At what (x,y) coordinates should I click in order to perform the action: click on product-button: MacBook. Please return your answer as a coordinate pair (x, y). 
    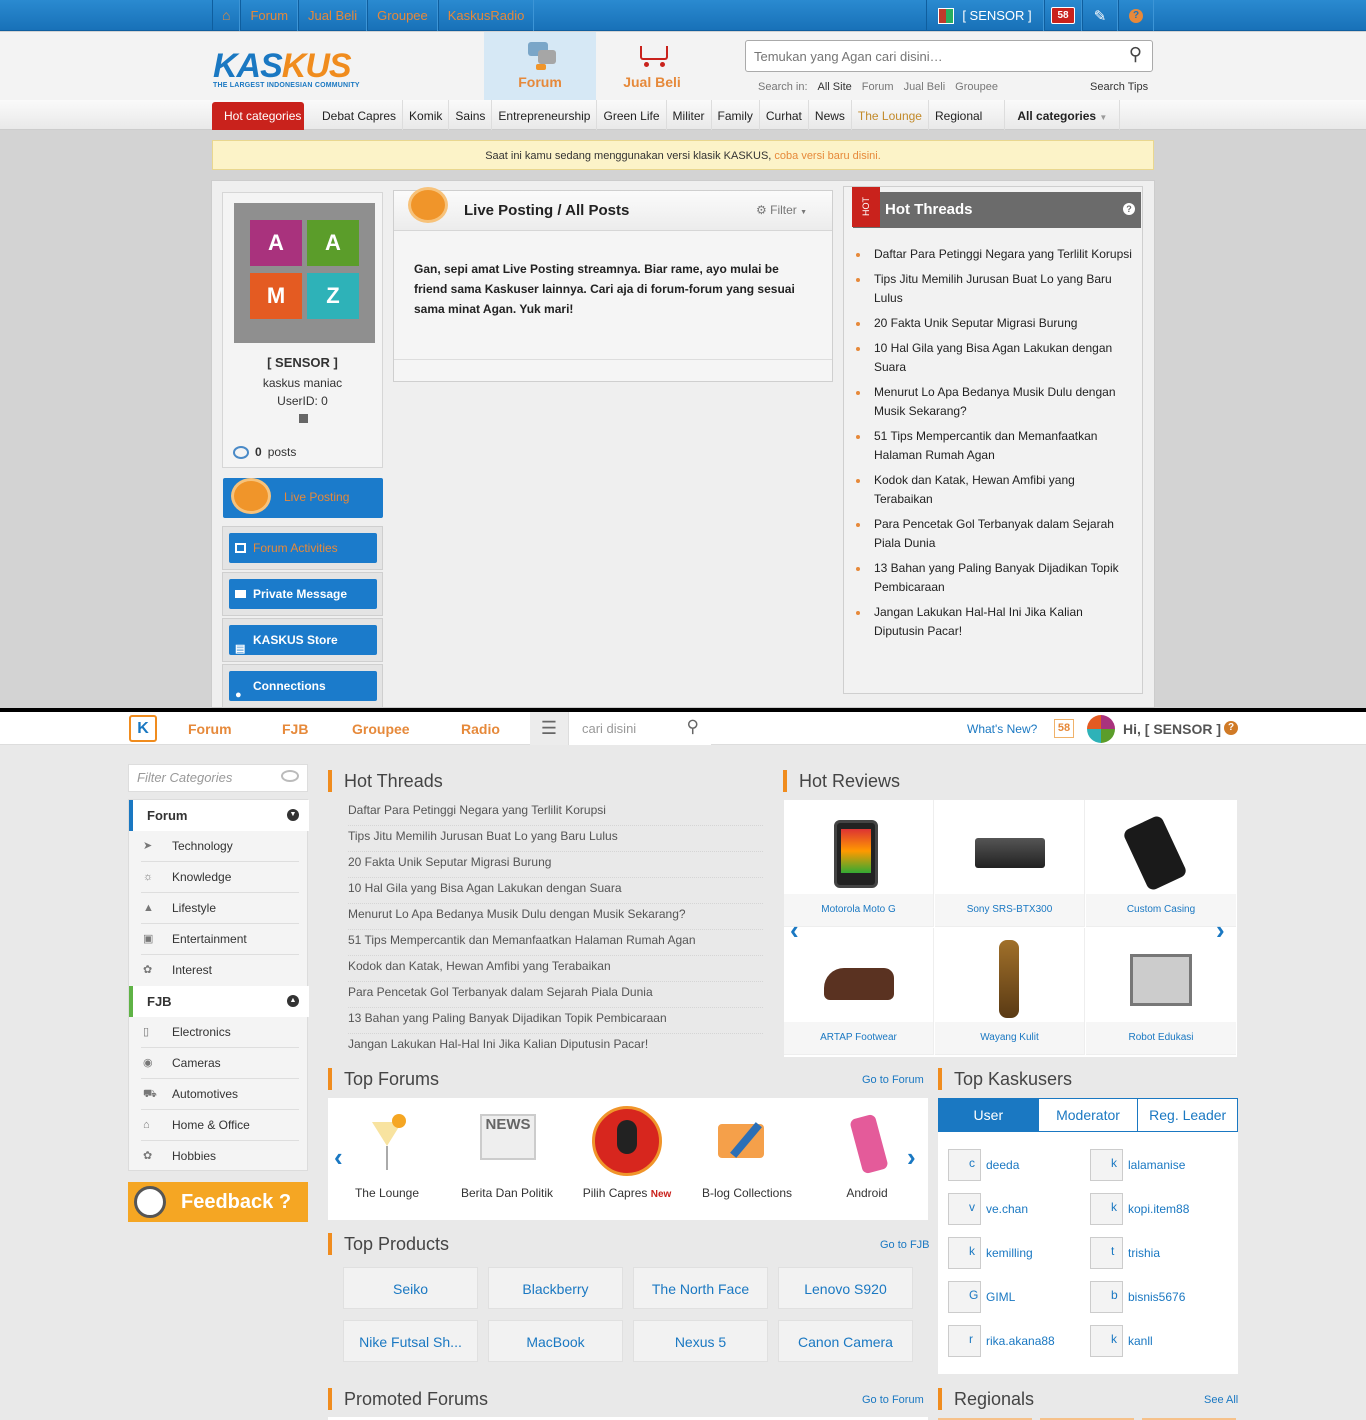
    Looking at the image, I should click on (555, 1341).